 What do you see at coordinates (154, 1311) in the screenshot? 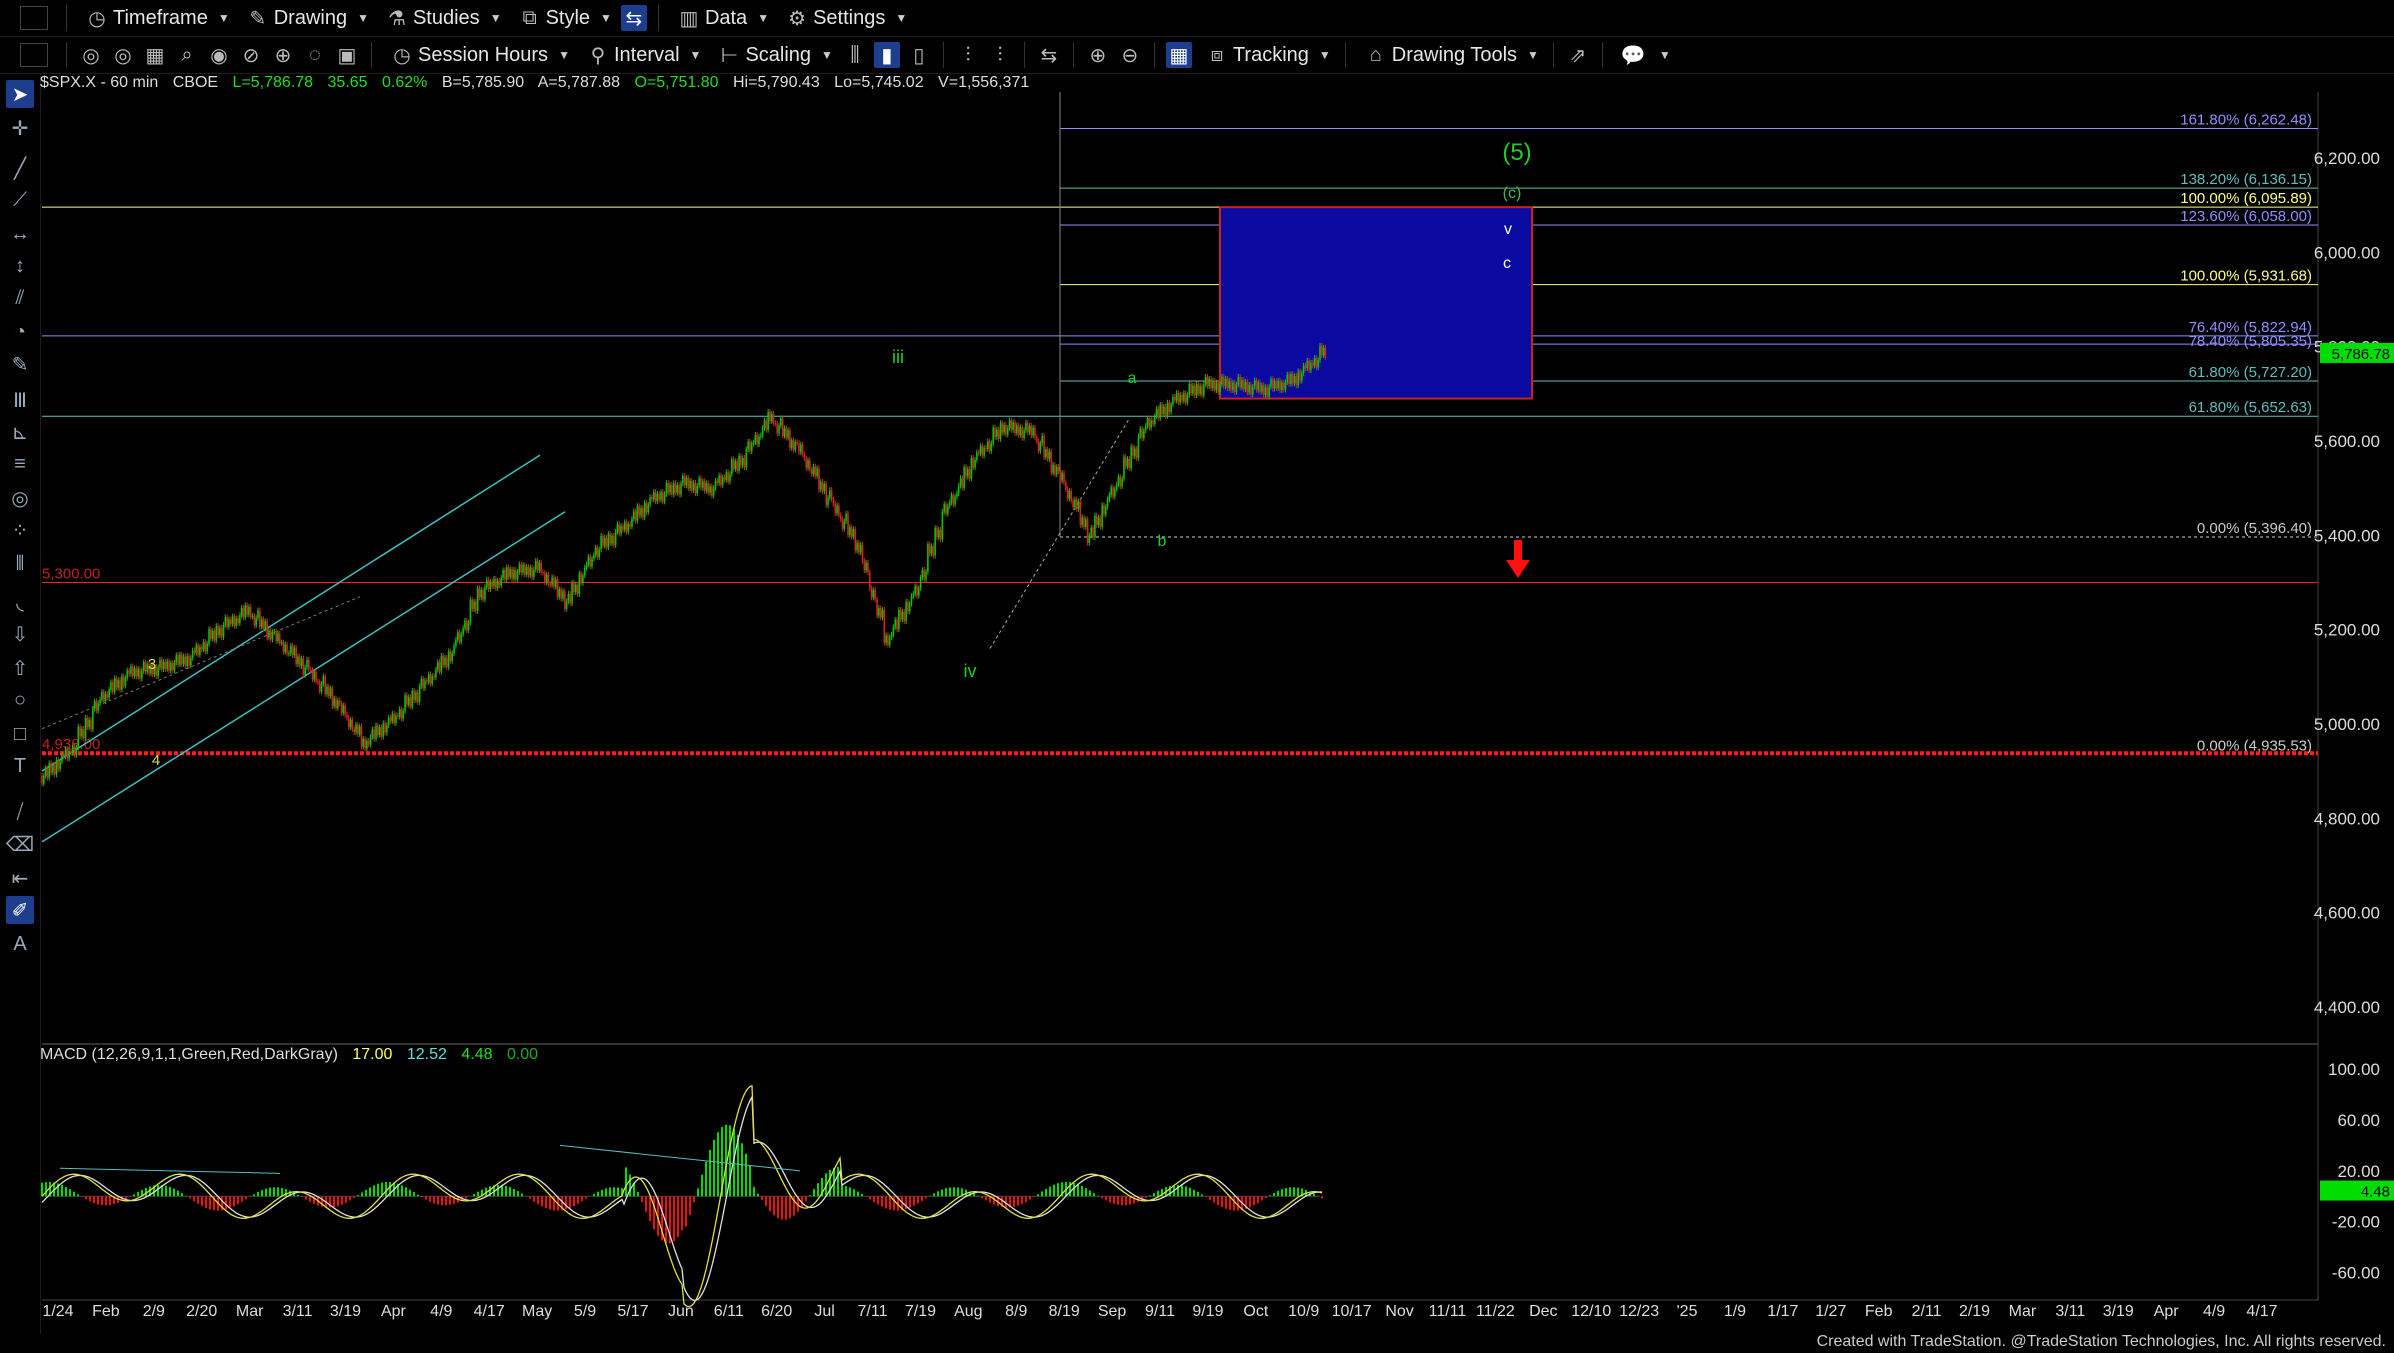
I see `date-tick-label: 2/9` at bounding box center [154, 1311].